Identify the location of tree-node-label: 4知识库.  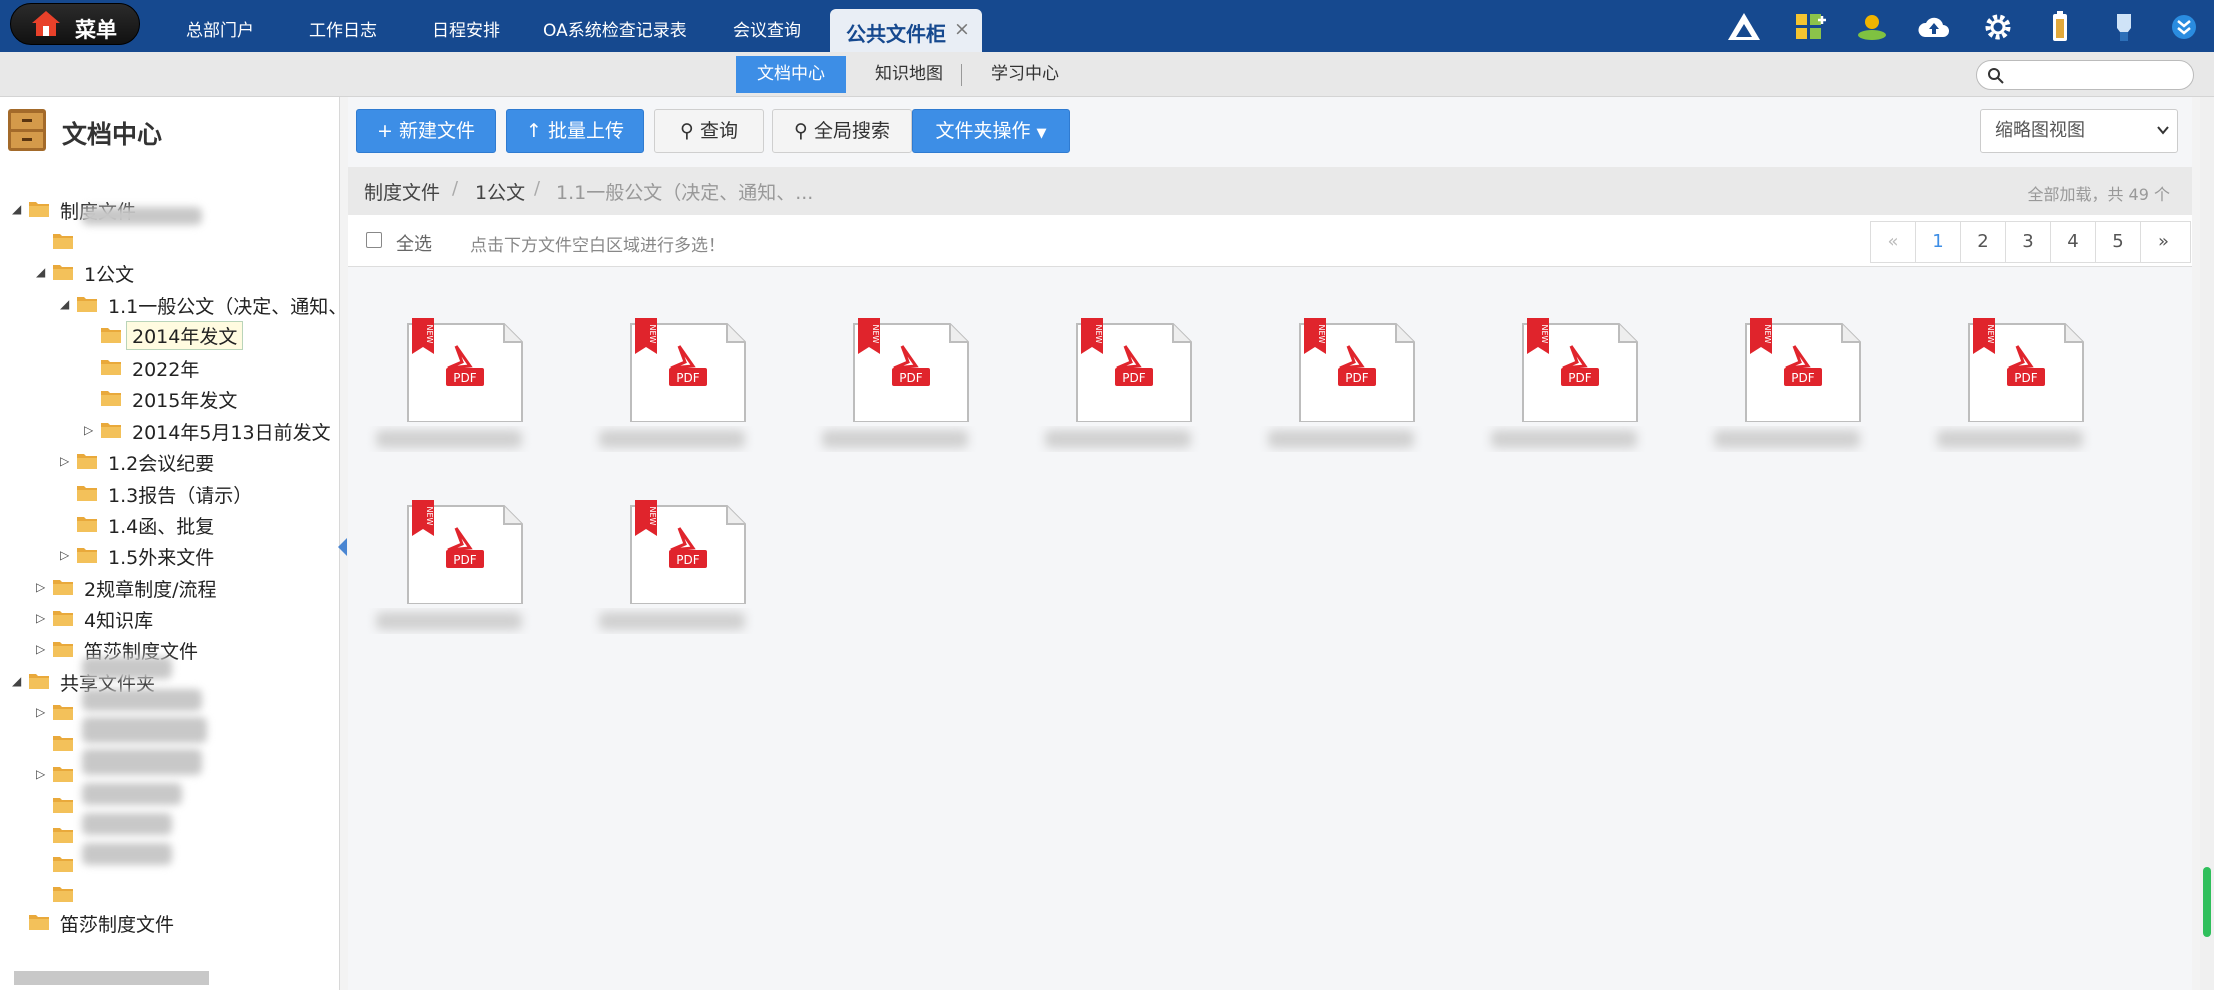
(119, 621).